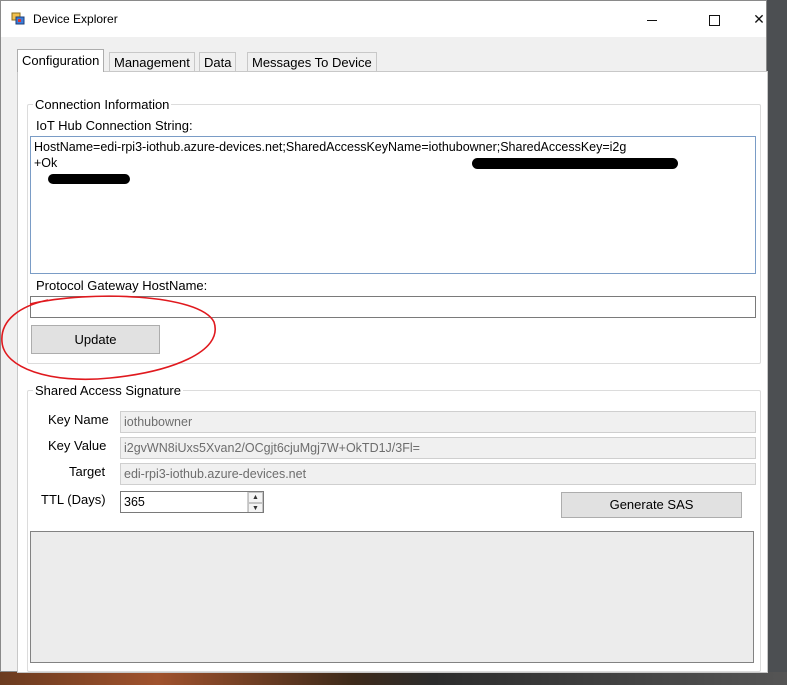  Describe the element at coordinates (152, 62) in the screenshot. I see `tab-management: Management` at that location.